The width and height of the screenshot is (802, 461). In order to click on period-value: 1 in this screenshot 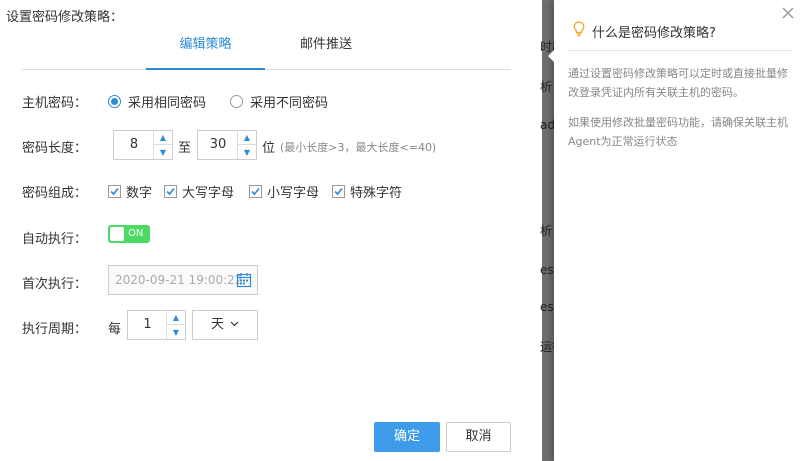, I will do `click(147, 325)`.